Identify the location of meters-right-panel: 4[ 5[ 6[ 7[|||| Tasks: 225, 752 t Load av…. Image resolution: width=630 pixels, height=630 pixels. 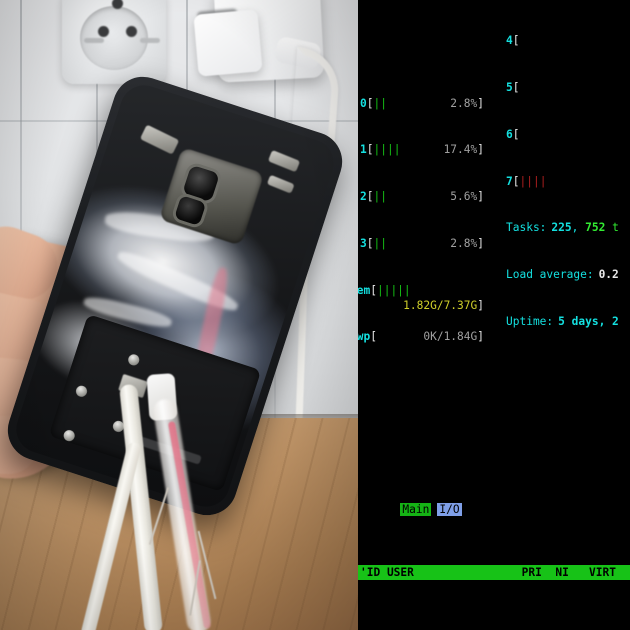
(568, 181).